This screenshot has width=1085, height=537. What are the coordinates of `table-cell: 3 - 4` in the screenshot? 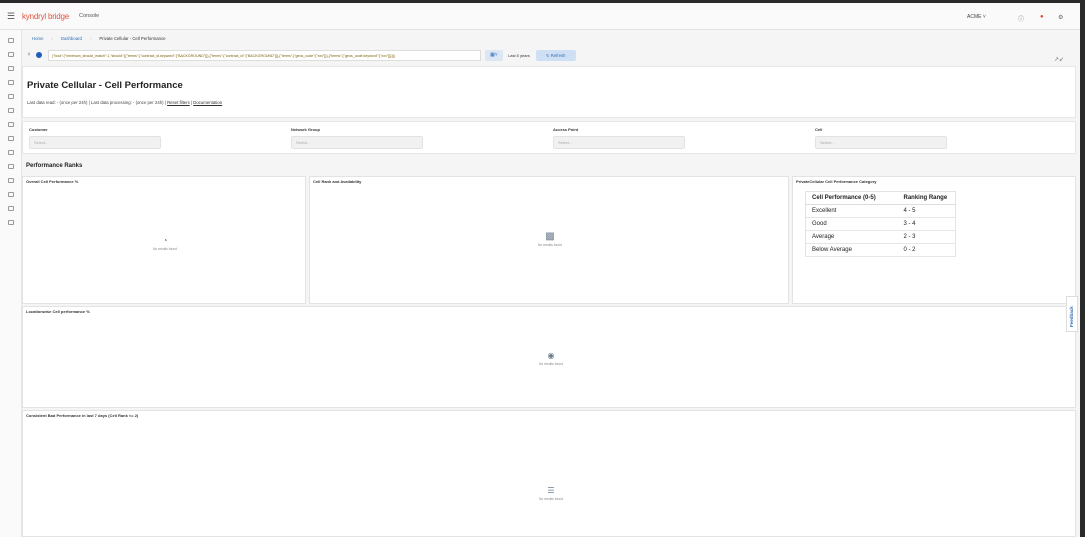 It's located at (926, 224).